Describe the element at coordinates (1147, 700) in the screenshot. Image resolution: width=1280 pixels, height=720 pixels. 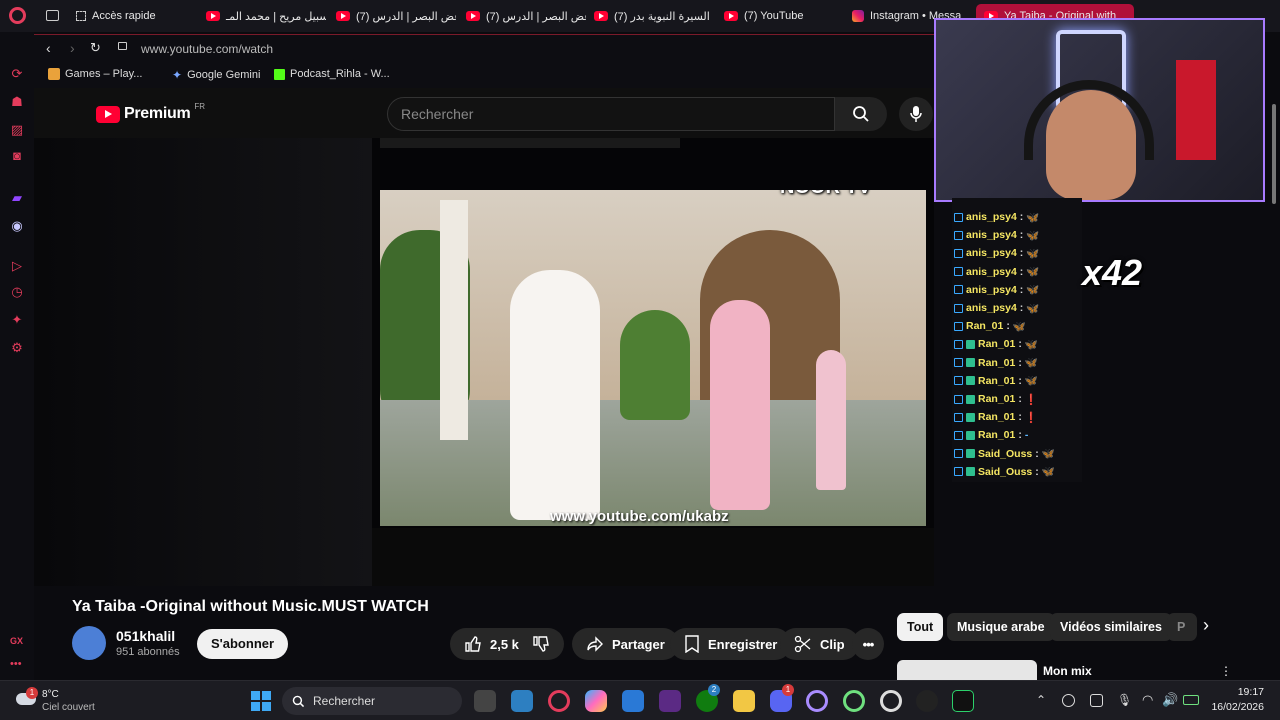
I see `wifi-icon: ◠` at that location.